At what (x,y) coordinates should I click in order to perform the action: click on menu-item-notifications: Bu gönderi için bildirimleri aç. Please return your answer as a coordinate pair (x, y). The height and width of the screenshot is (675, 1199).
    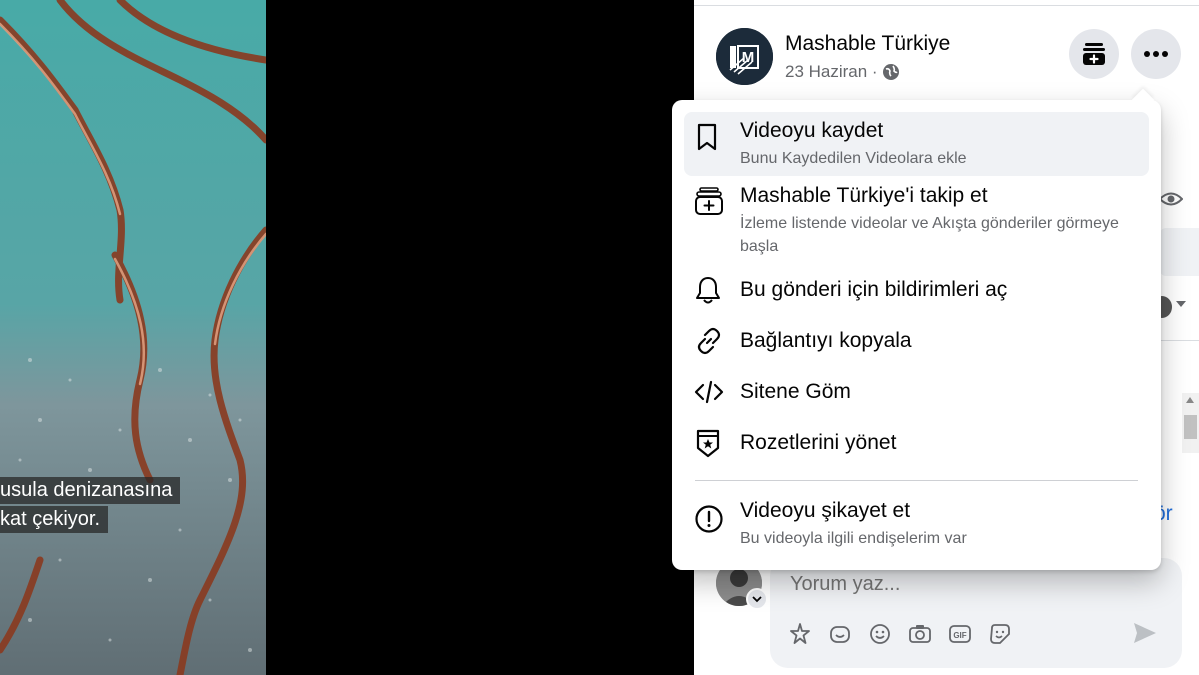
    Looking at the image, I should click on (916, 290).